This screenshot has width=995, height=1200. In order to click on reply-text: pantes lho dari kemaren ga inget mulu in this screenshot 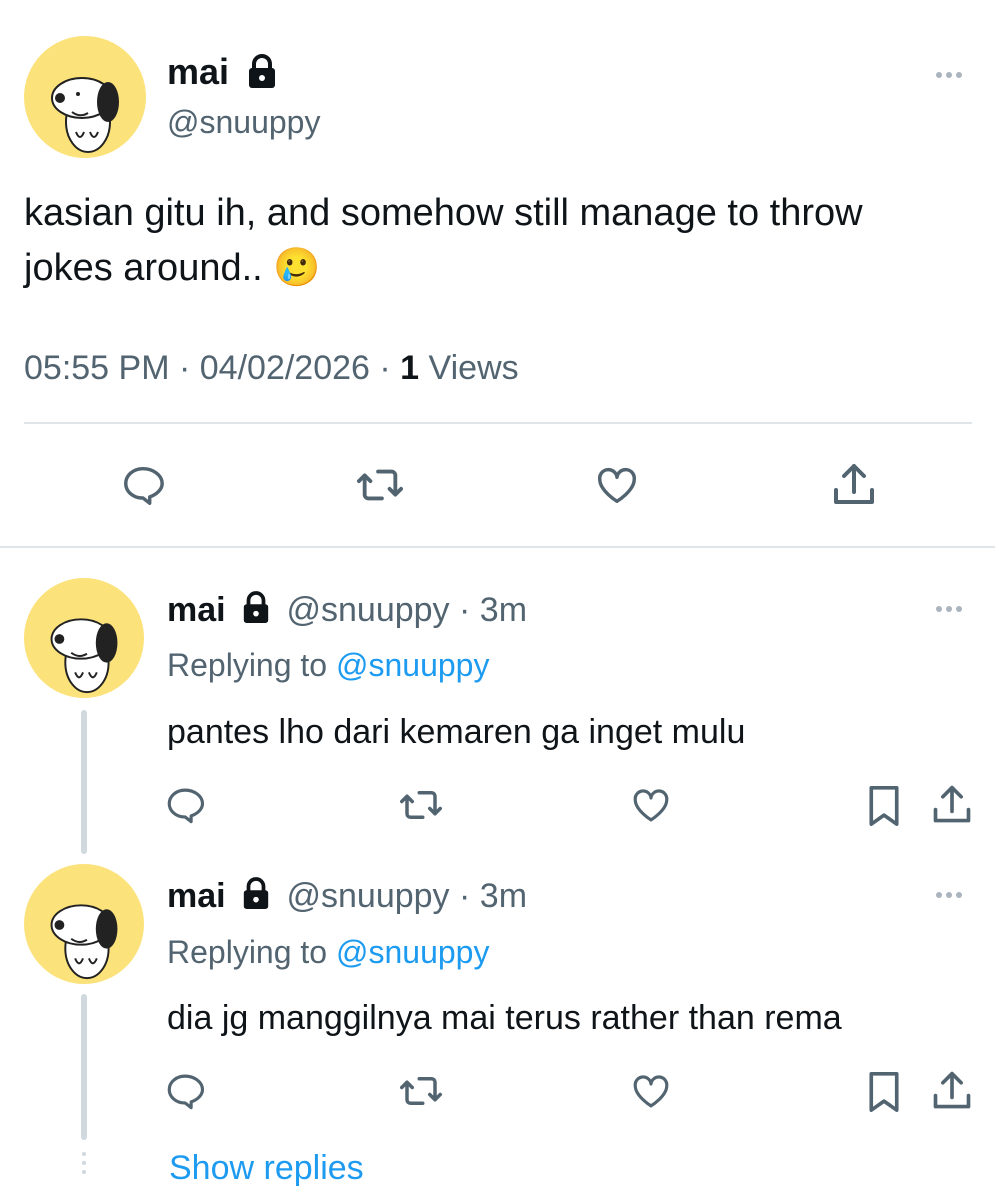, I will do `click(456, 732)`.